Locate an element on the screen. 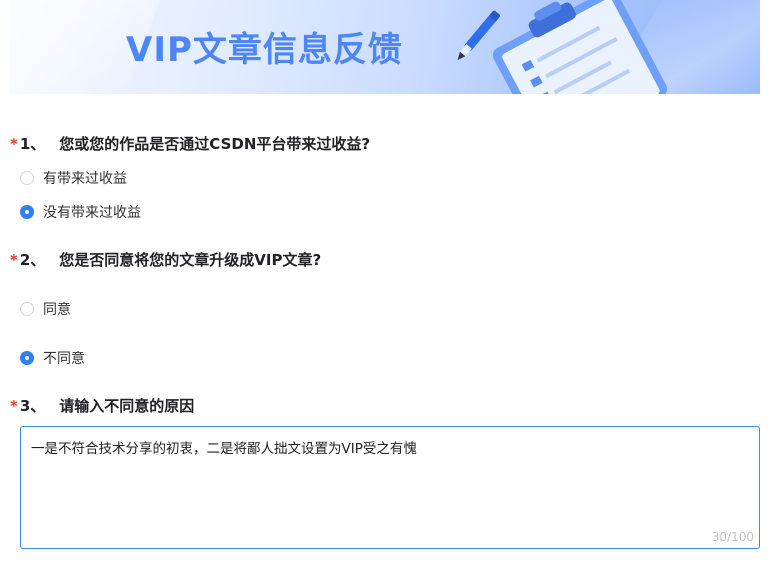  reason-text-value: 一是不符合技术分享的初衷，二是将鄙人拙文设置为VIP受之有愧 is located at coordinates (224, 447).